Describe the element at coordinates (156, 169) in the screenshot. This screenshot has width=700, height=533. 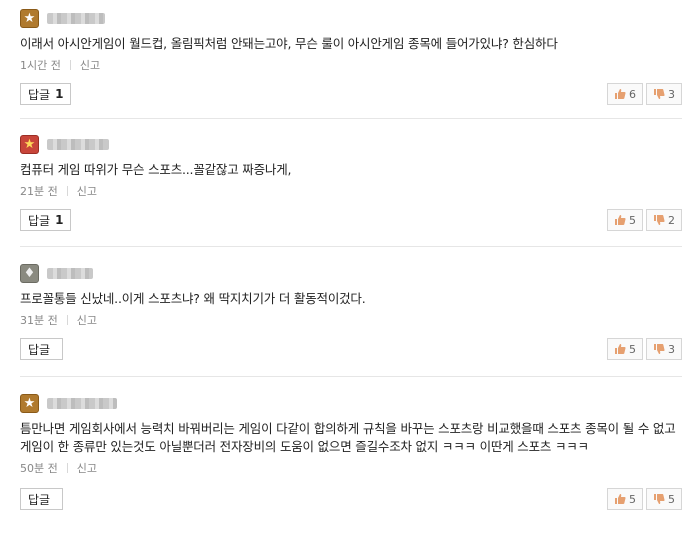
I see `comment-text: 컴퓨터 게임 따위가 무슨 스포츠...꼴같잖고 짜증나게,` at that location.